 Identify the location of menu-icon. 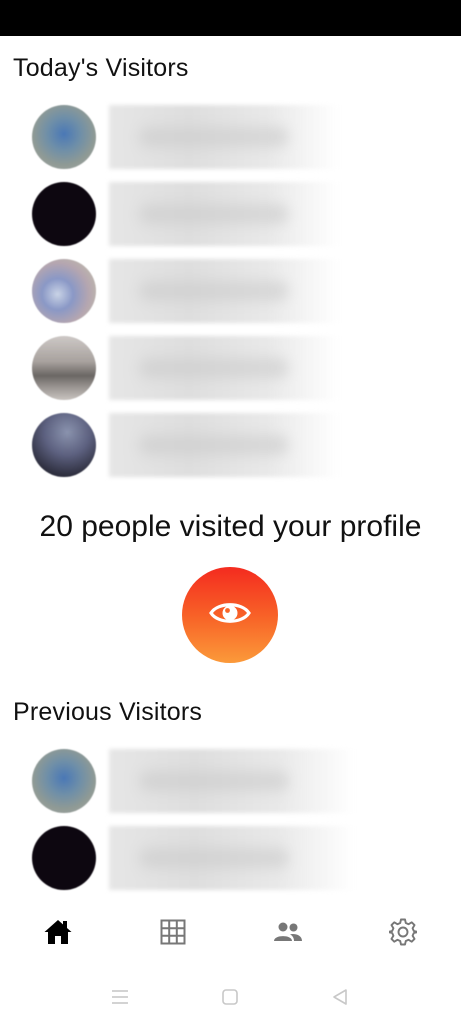
(120, 997).